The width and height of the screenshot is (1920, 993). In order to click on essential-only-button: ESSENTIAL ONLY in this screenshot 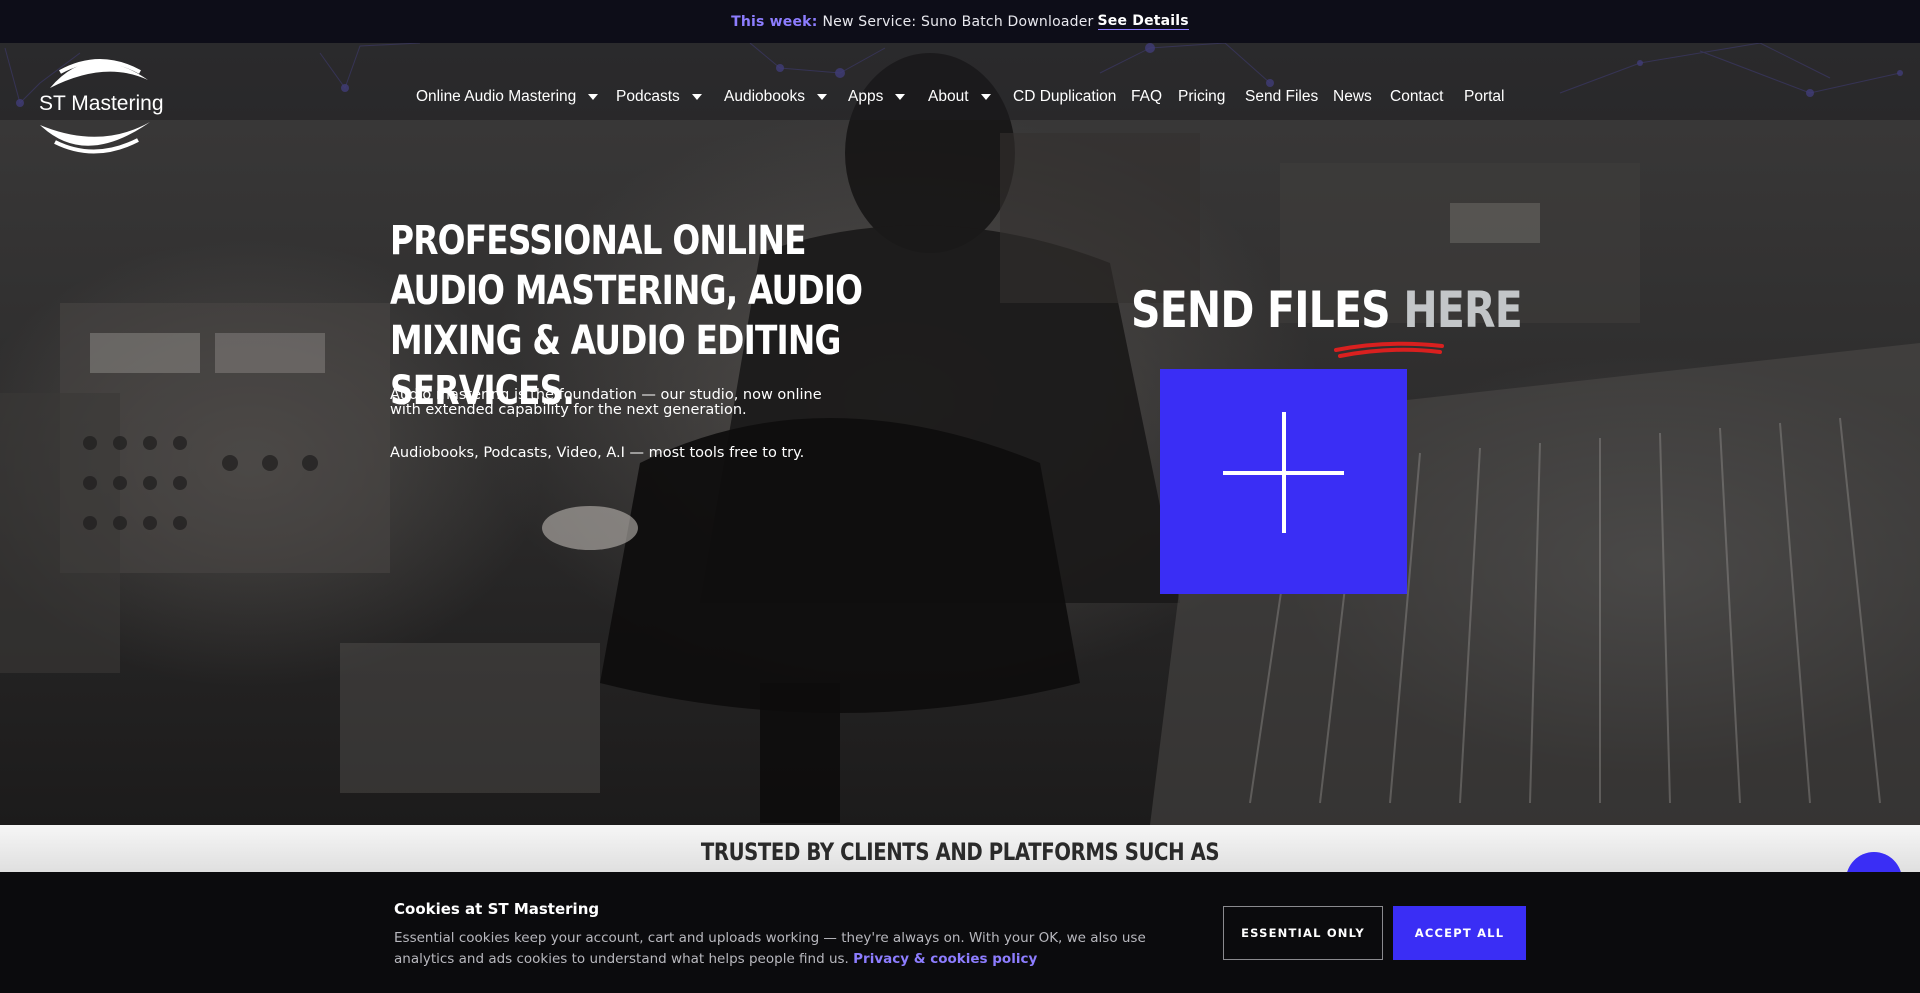, I will do `click(1303, 933)`.